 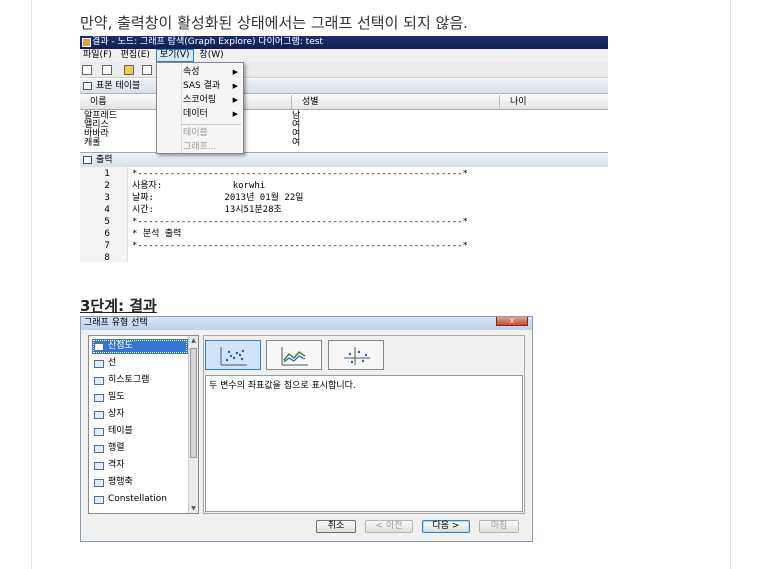 I want to click on scroll-up-icon: ▲, so click(x=193, y=340).